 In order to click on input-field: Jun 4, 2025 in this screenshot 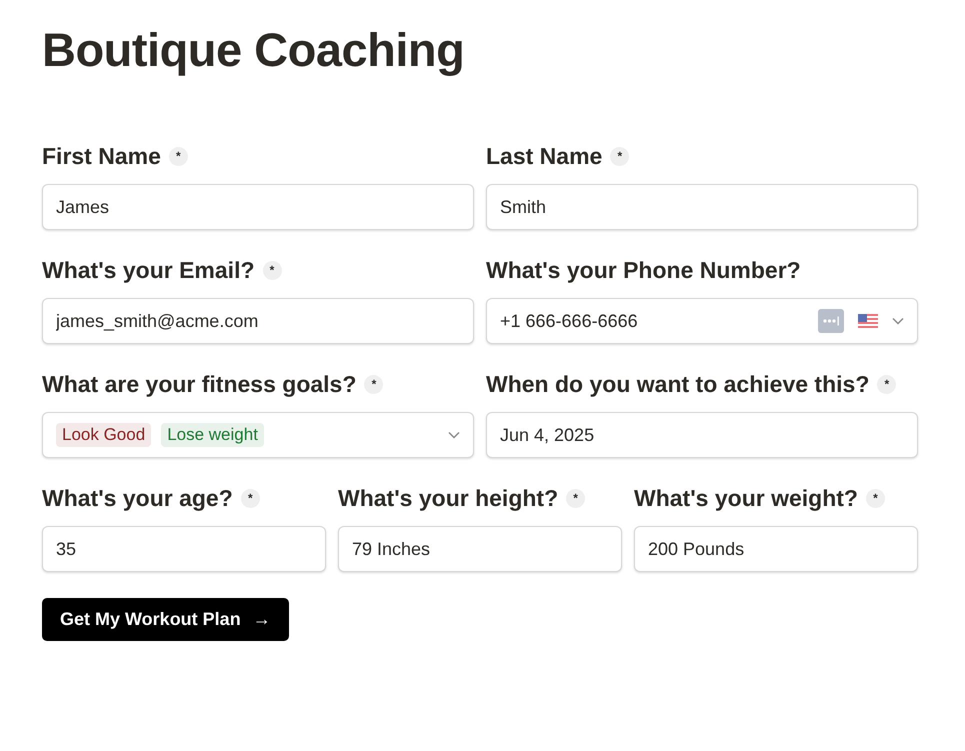, I will do `click(702, 435)`.